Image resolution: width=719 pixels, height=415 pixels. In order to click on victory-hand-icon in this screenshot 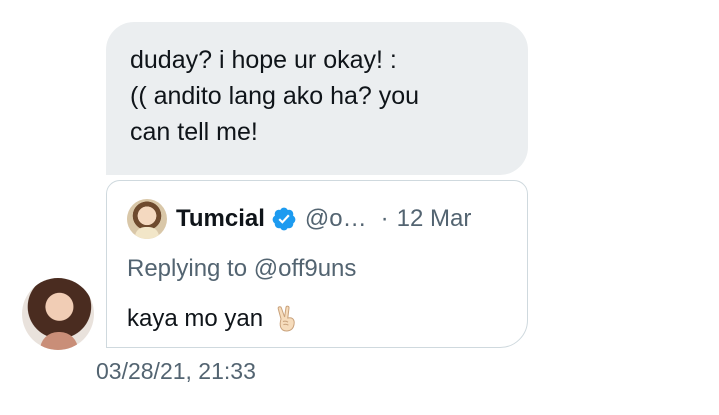, I will do `click(286, 318)`.